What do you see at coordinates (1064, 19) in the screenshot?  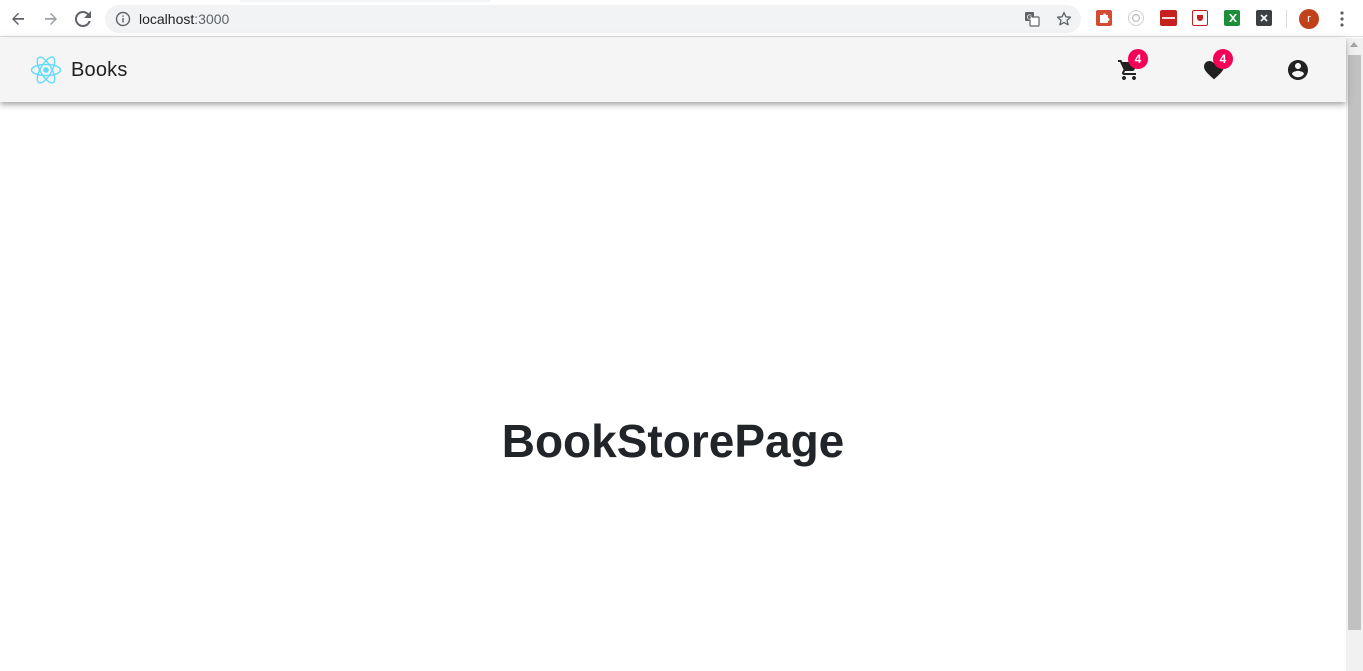 I see `bookmark-star-icon` at bounding box center [1064, 19].